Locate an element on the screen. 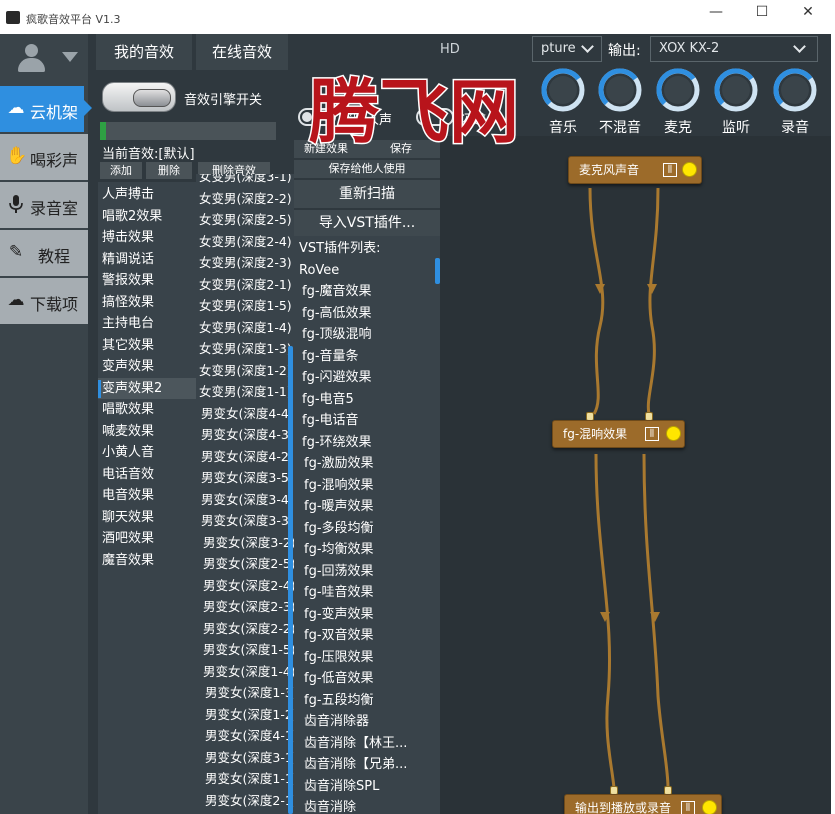  vst-plugin-item: fg-双音效果 is located at coordinates (339, 636).